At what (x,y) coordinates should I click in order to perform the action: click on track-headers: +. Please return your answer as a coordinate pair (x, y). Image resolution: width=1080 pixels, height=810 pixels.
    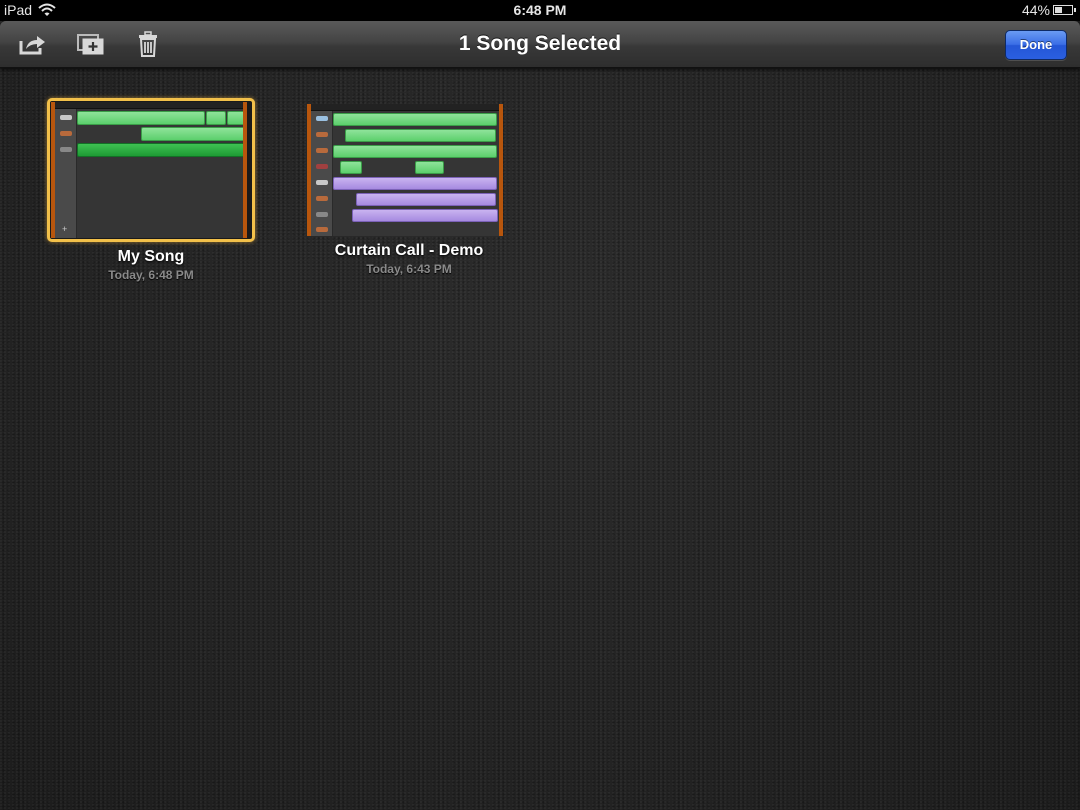
    Looking at the image, I should click on (66, 173).